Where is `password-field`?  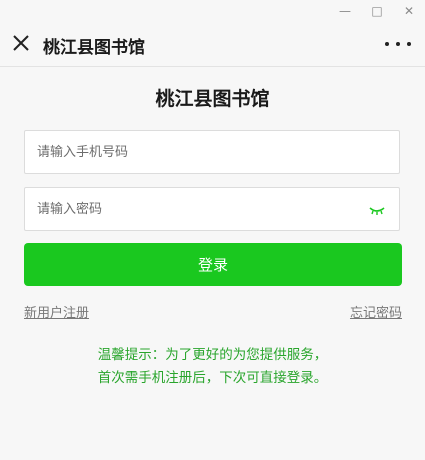 password-field is located at coordinates (212, 209).